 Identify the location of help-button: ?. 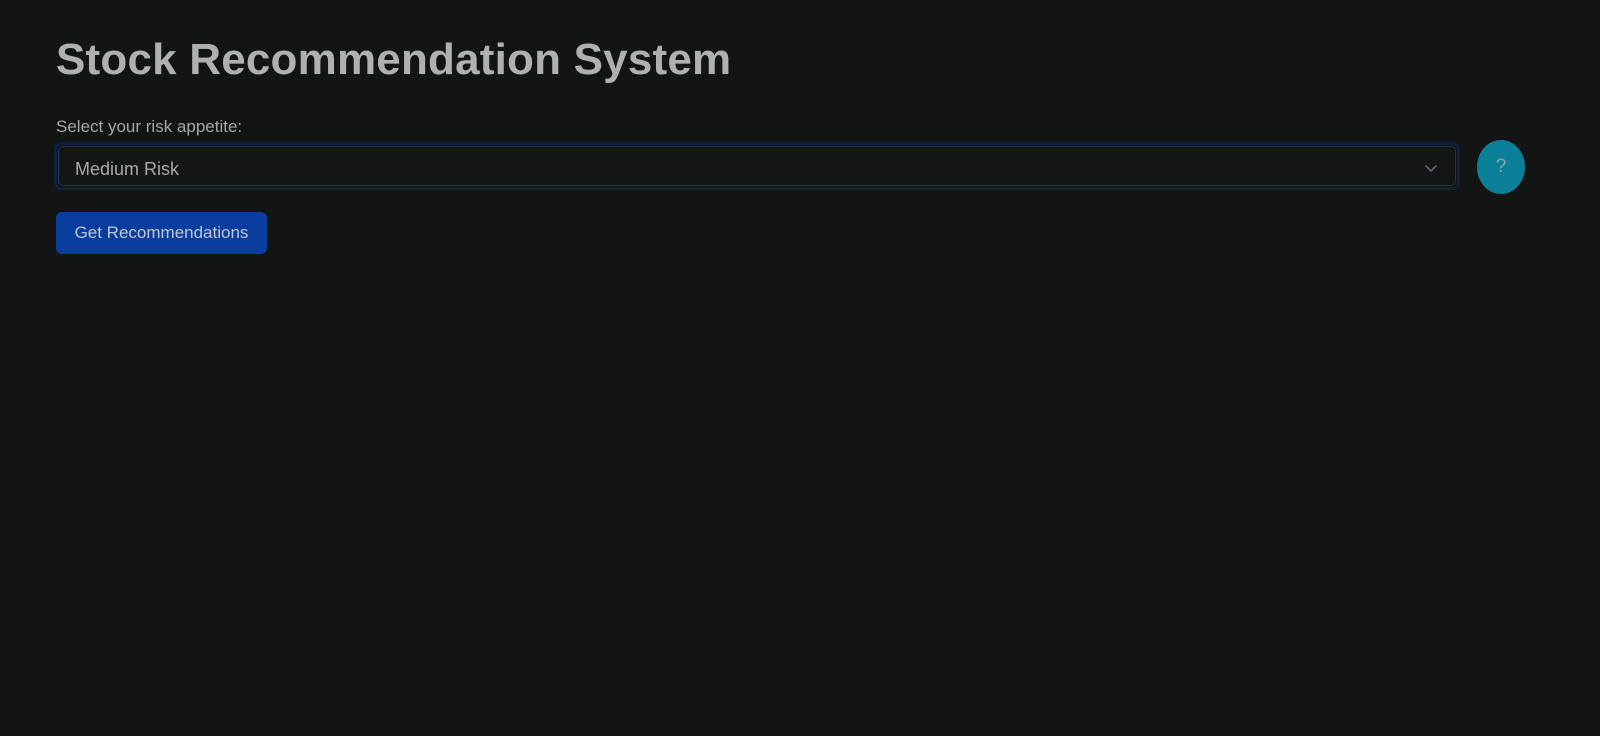
(1501, 167).